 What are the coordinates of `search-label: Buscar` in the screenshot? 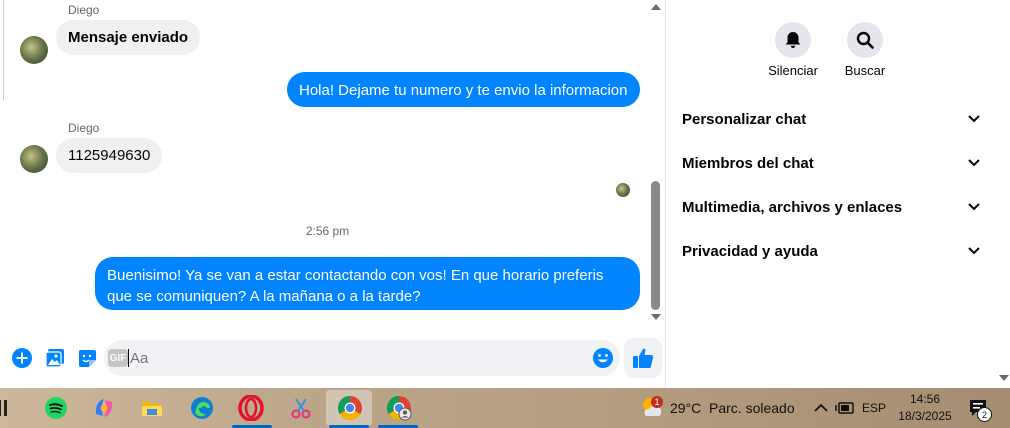 It's located at (865, 70).